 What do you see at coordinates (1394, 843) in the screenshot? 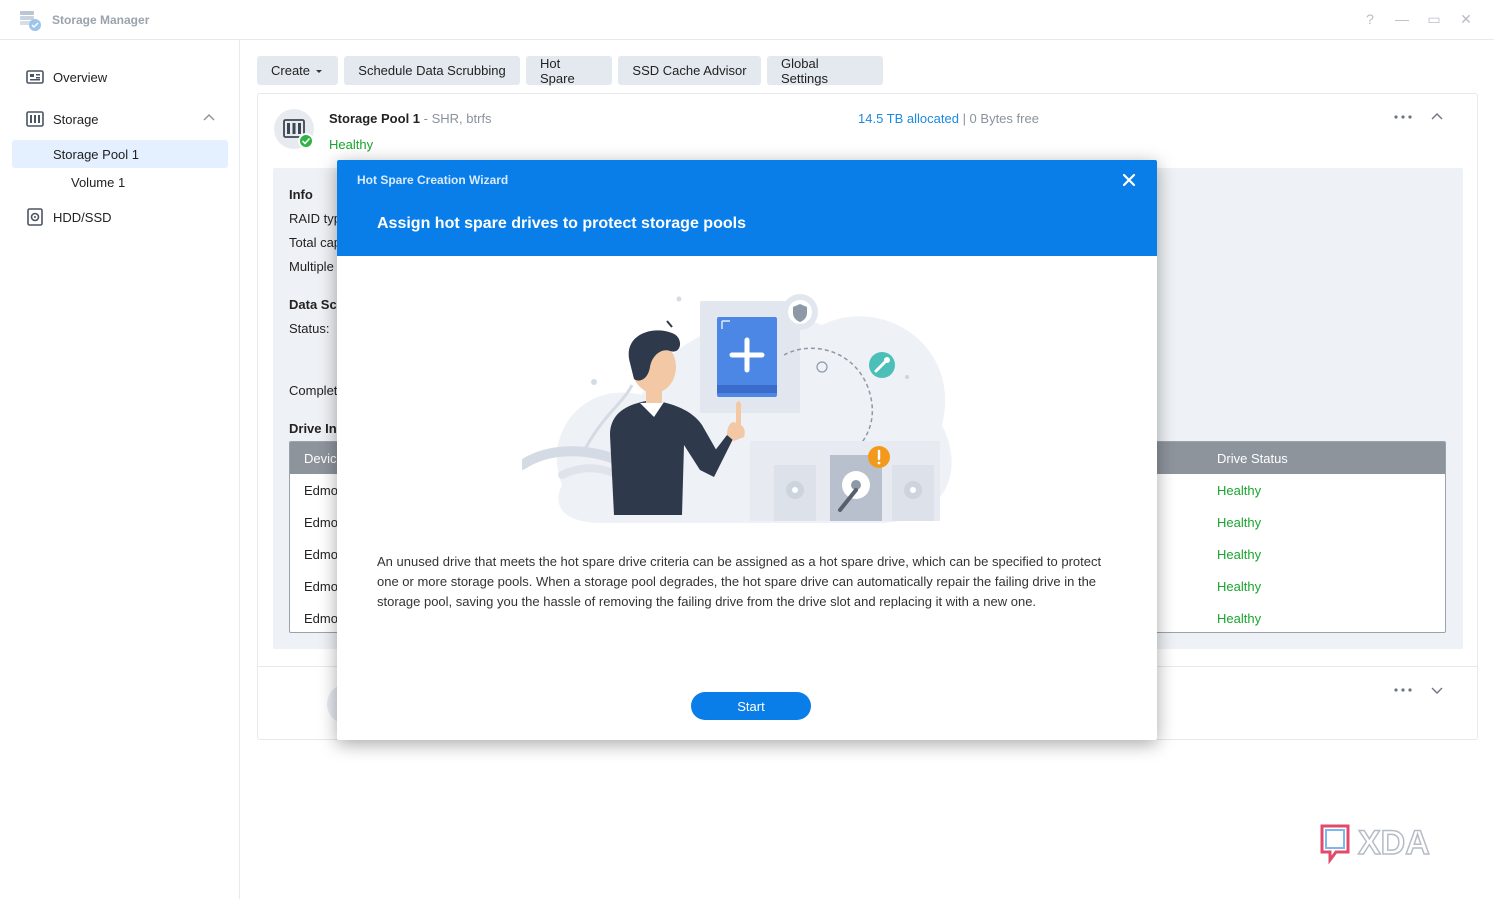
I see `watermark-text: XDA` at bounding box center [1394, 843].